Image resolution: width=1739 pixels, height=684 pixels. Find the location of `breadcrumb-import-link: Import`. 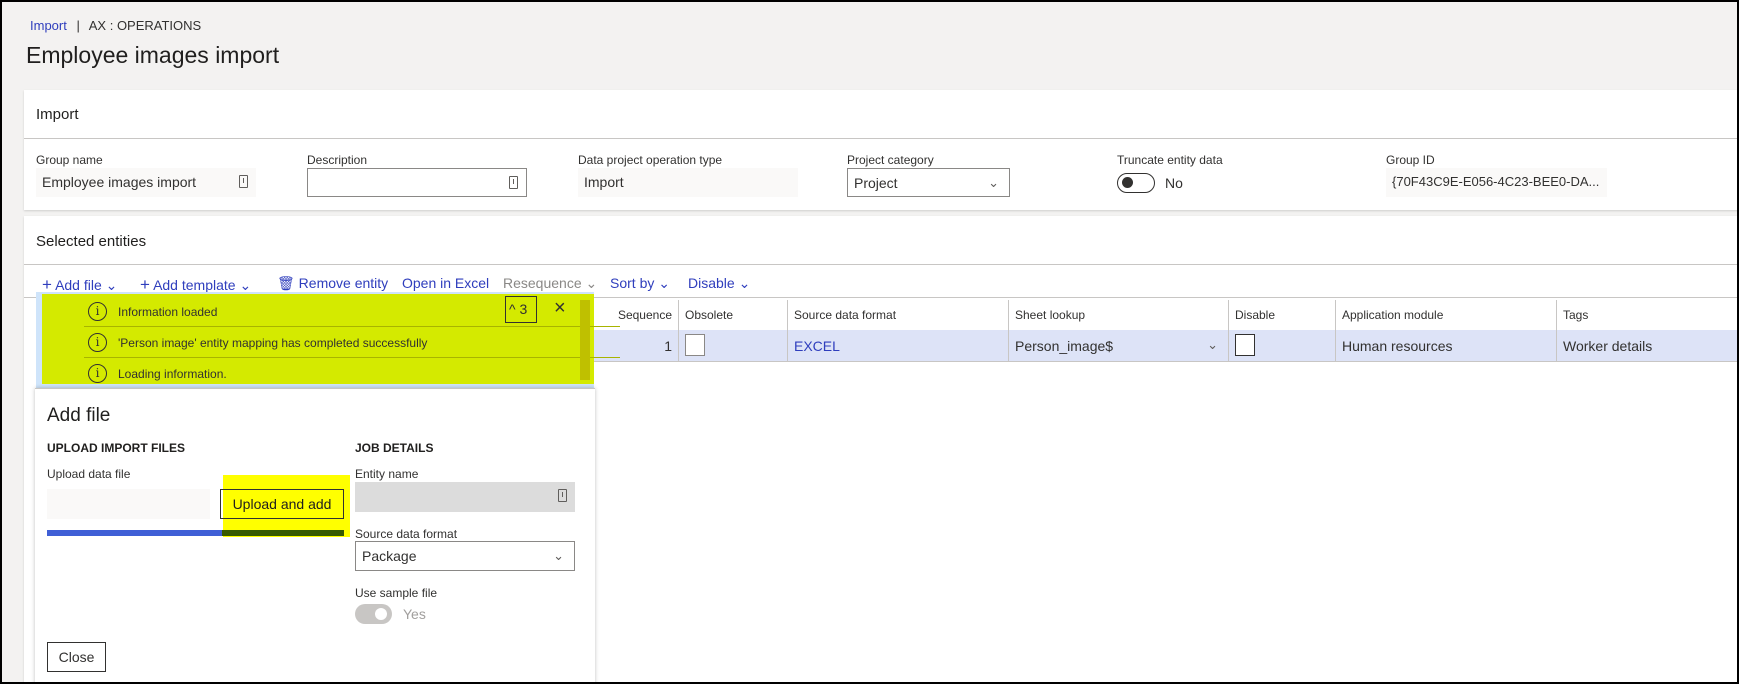

breadcrumb-import-link: Import is located at coordinates (48, 25).